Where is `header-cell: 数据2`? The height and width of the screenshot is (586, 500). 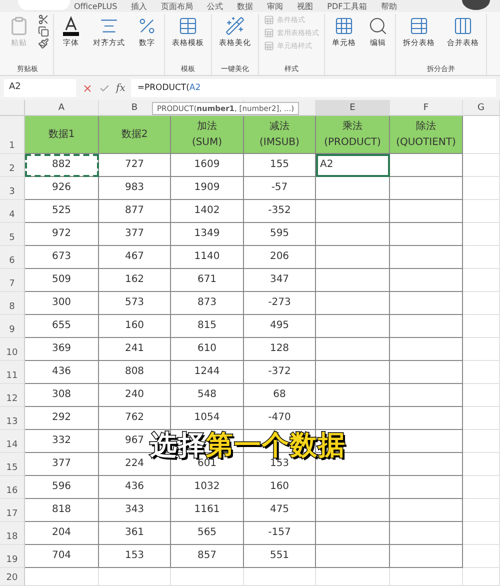 header-cell: 数据2 is located at coordinates (135, 135).